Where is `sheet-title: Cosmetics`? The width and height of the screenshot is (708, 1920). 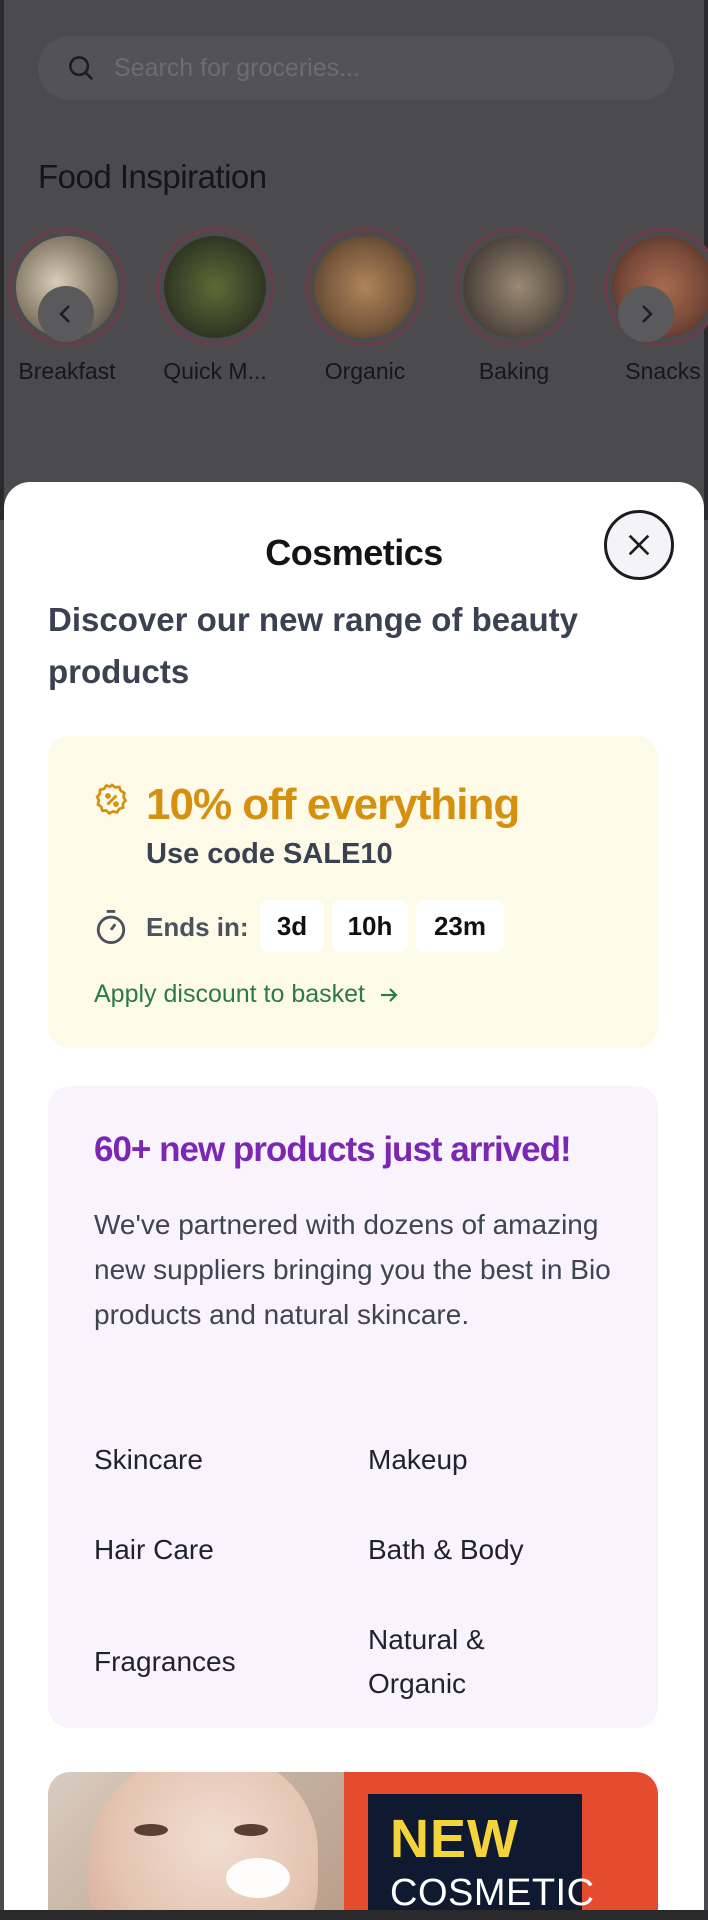 sheet-title: Cosmetics is located at coordinates (354, 552).